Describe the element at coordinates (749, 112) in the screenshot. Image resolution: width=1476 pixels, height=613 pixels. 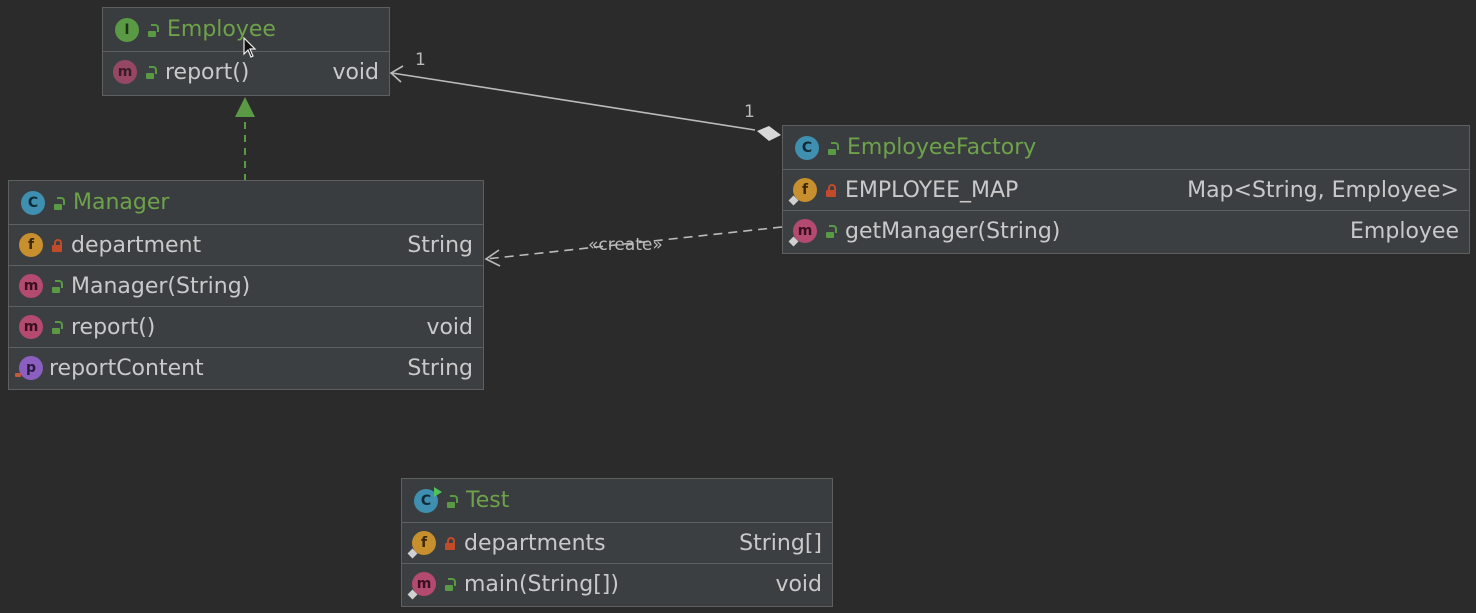
I see `aggregation-multiplicity-factory: 1` at that location.